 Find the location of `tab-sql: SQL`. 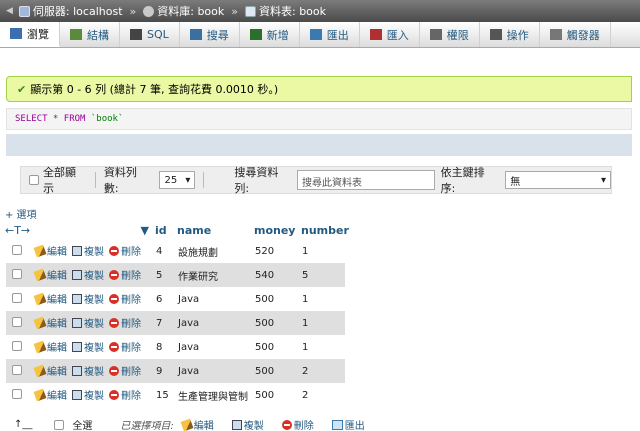

tab-sql: SQL is located at coordinates (150, 34).